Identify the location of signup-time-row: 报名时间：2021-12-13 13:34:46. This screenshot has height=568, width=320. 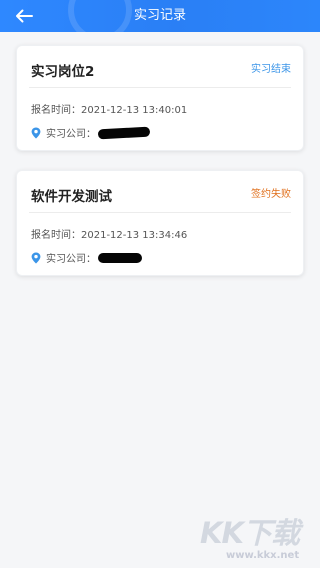
(109, 233).